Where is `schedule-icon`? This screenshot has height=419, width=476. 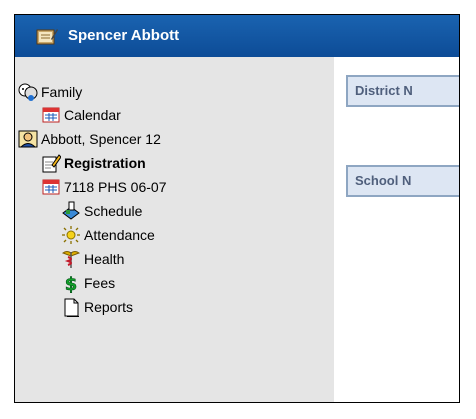
schedule-icon is located at coordinates (71, 210).